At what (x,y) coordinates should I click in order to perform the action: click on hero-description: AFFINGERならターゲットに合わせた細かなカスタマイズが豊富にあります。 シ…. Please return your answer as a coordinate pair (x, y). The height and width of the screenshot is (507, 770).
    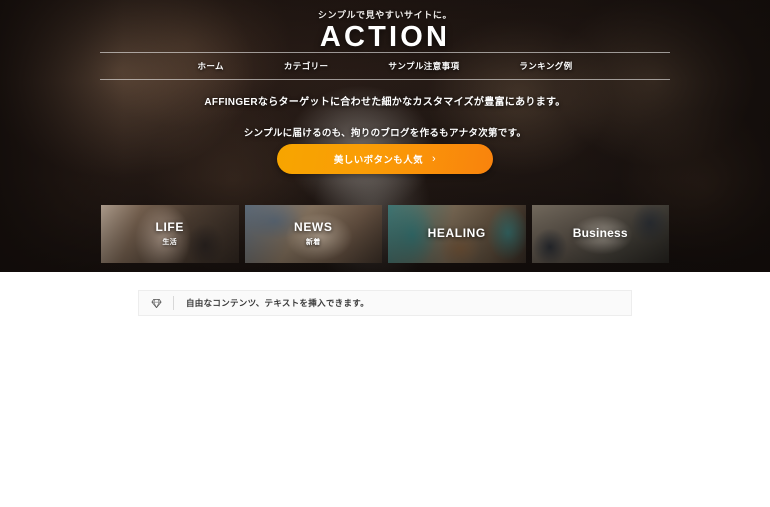
    Looking at the image, I should click on (385, 116).